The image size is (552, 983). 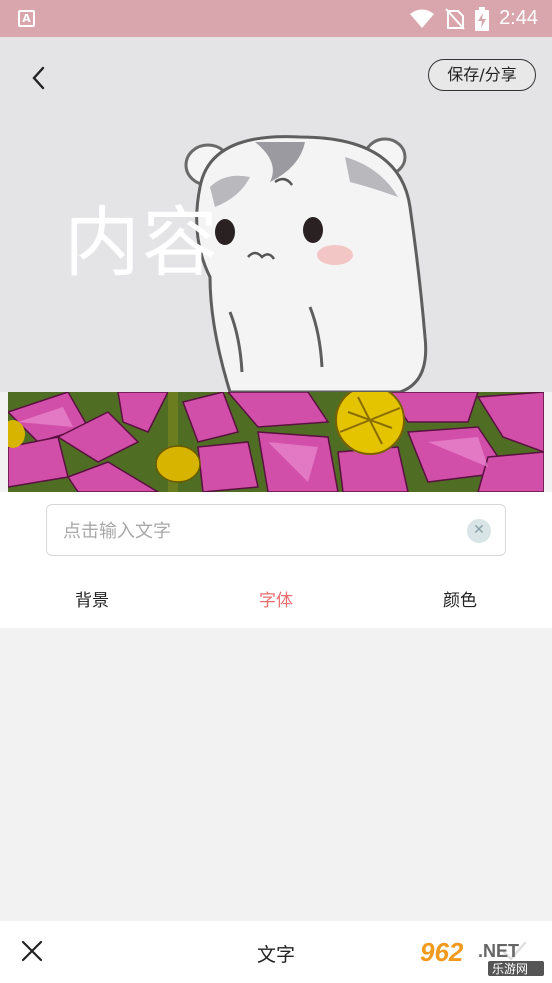 I want to click on no-sim-icon, so click(x=455, y=18).